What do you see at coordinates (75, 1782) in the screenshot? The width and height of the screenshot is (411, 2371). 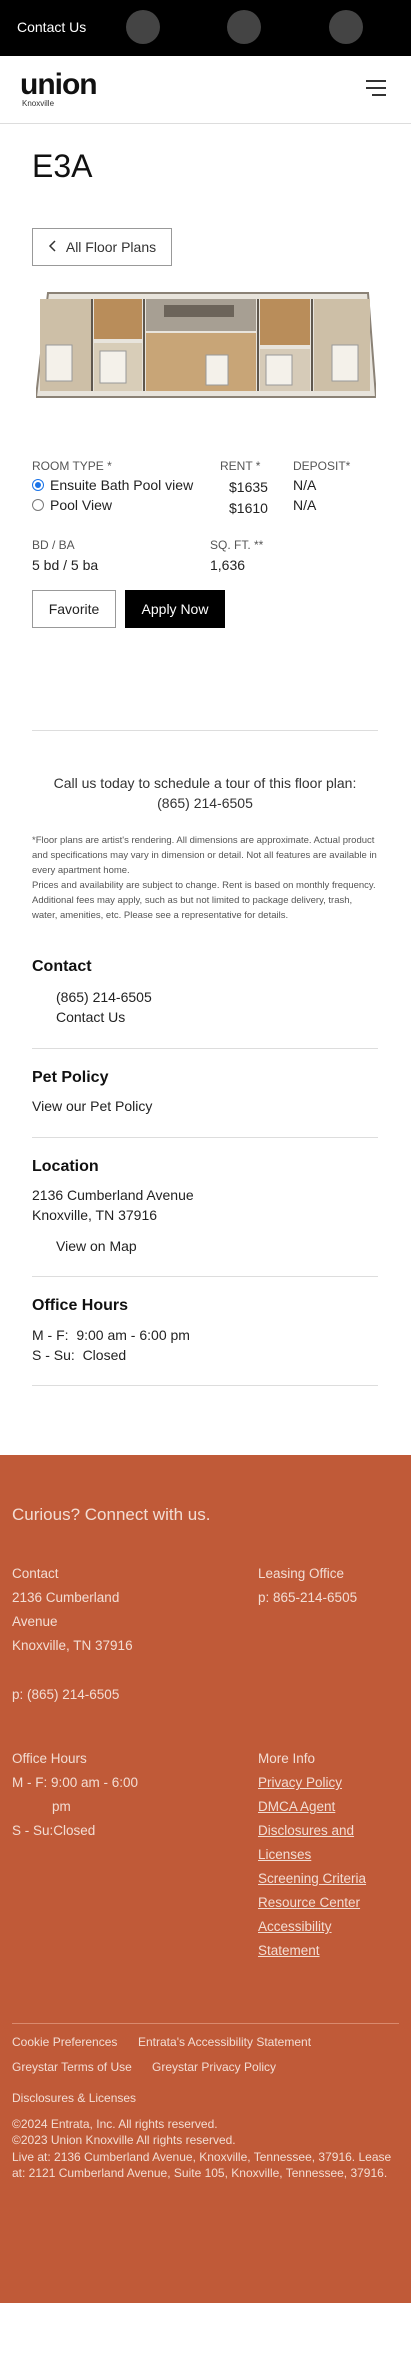 I see `footer-hours-weekday: M - F: 9:00 am - 6:00` at bounding box center [75, 1782].